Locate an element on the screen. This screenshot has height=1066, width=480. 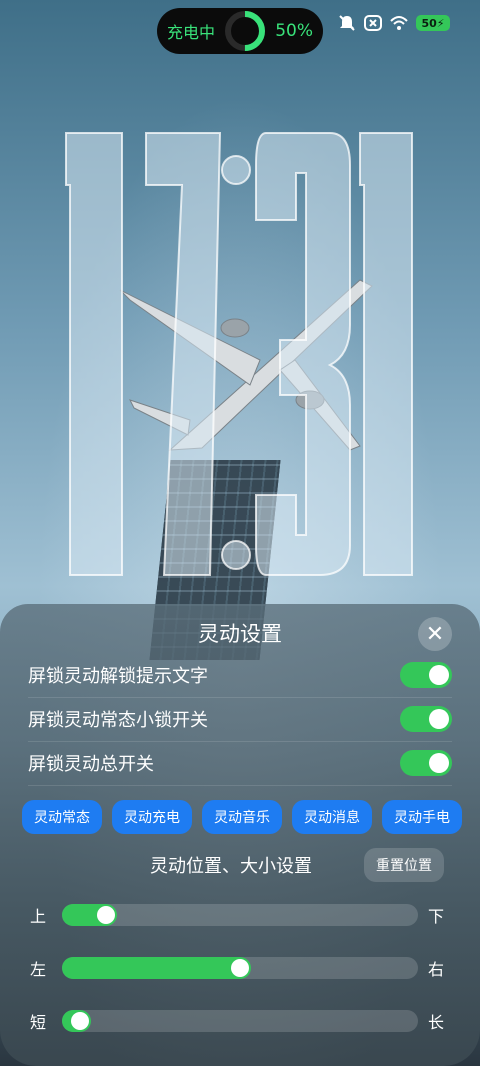
slider-label-short: 短 is located at coordinates (38, 1022).